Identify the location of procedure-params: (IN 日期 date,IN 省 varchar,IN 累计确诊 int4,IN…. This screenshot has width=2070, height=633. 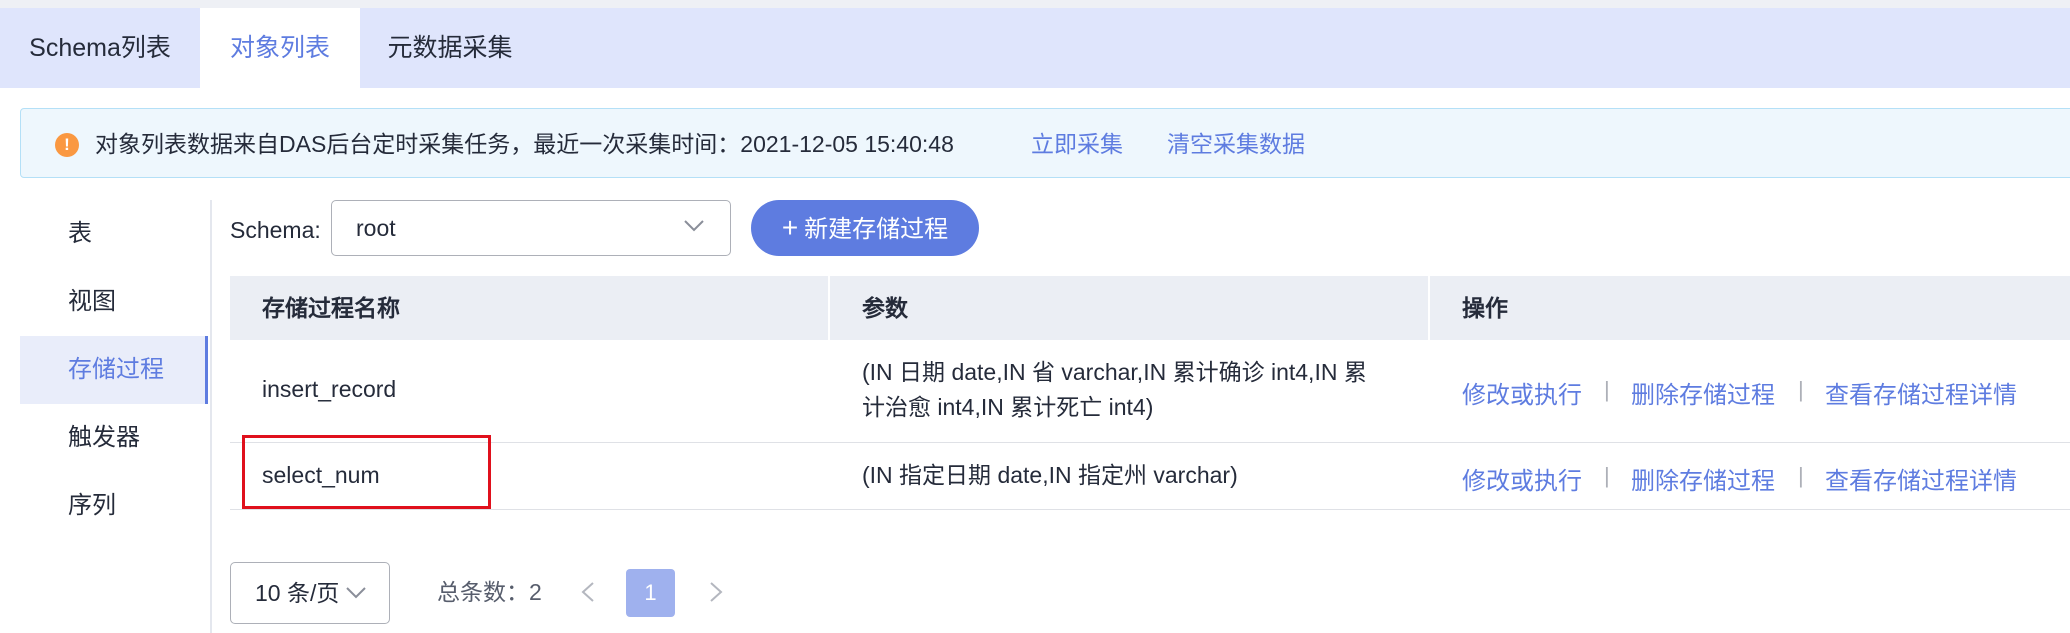
(1114, 390).